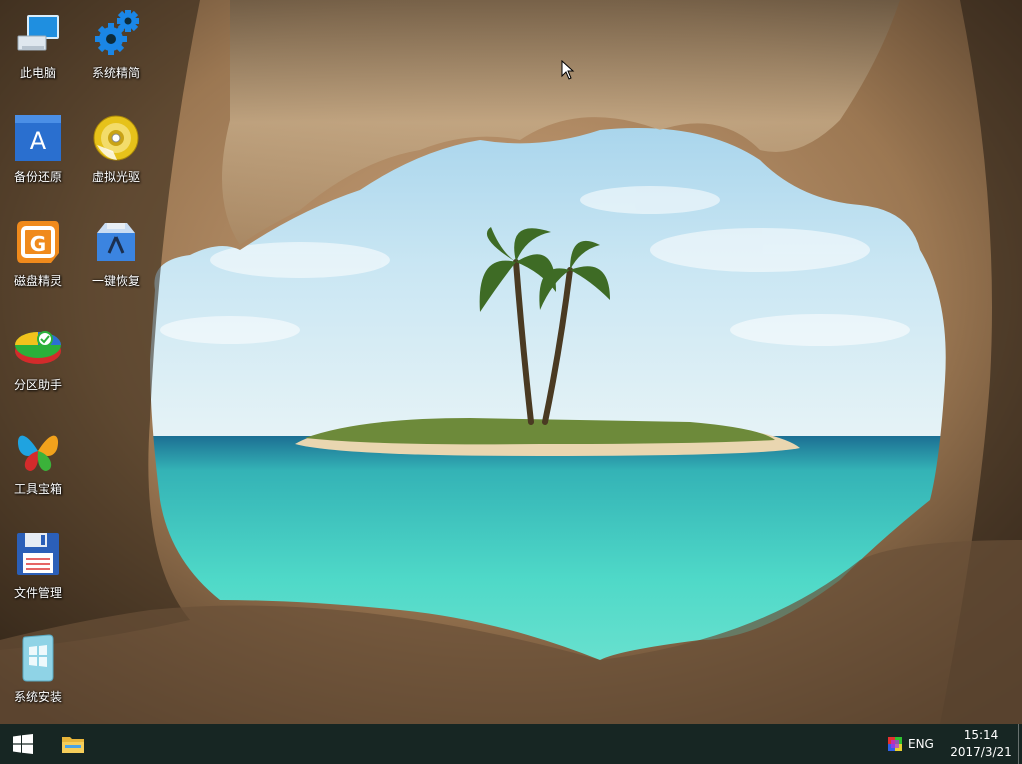  What do you see at coordinates (37, 697) in the screenshot?
I see `desktop-icon-label: 系统安装` at bounding box center [37, 697].